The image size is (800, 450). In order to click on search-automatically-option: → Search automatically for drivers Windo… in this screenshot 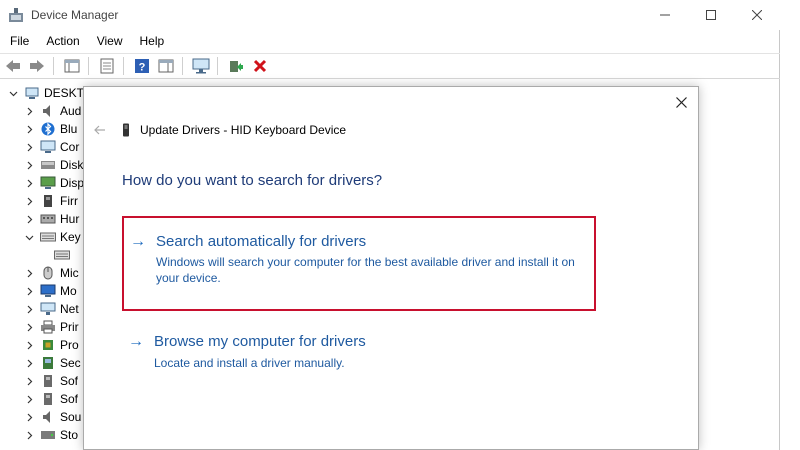, I will do `click(359, 263)`.